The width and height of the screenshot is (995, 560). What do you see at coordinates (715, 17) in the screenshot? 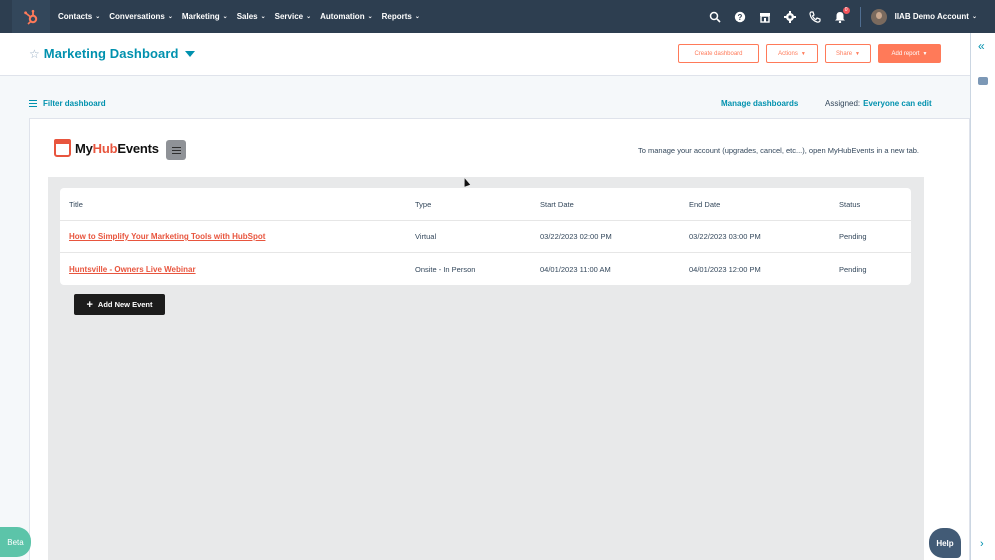
I see `search-icon` at bounding box center [715, 17].